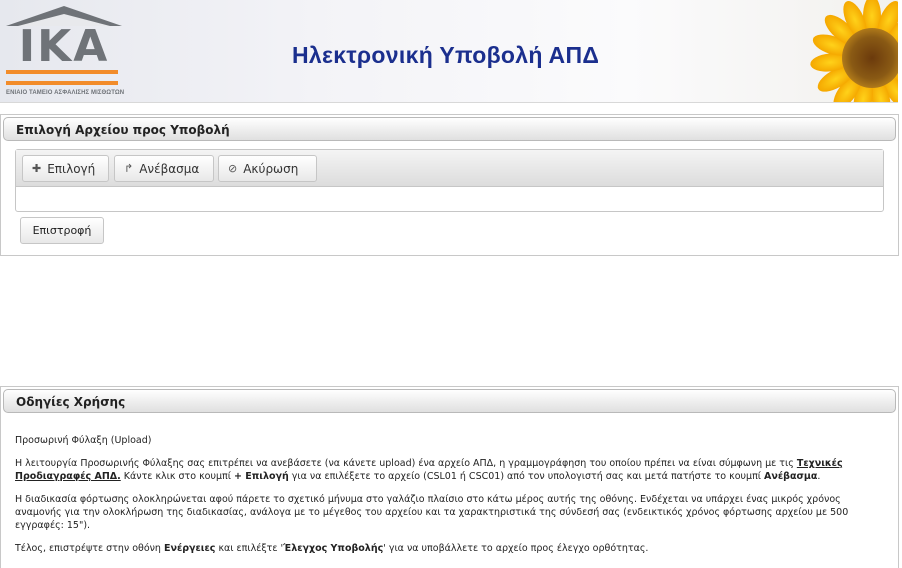 The height and width of the screenshot is (568, 902). Describe the element at coordinates (449, 401) in the screenshot. I see `panel-header: Οδηγίες Χρήσης` at that location.